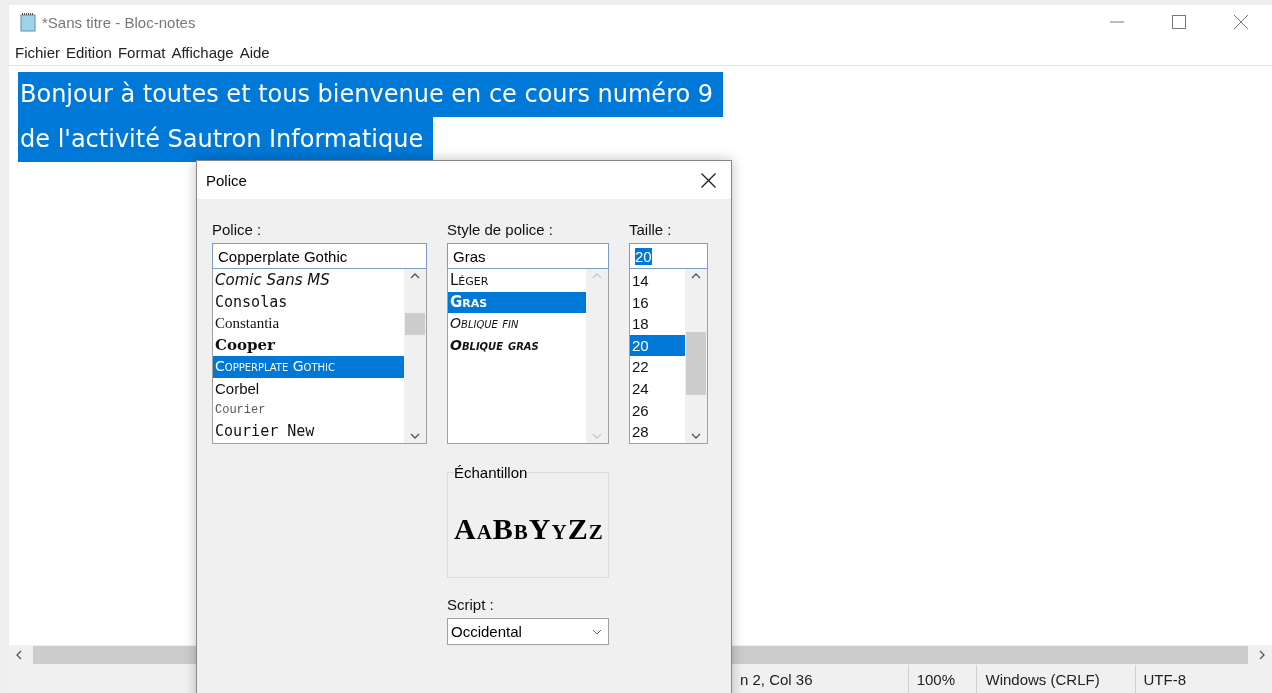  I want to click on list-item: Léger, so click(517, 281).